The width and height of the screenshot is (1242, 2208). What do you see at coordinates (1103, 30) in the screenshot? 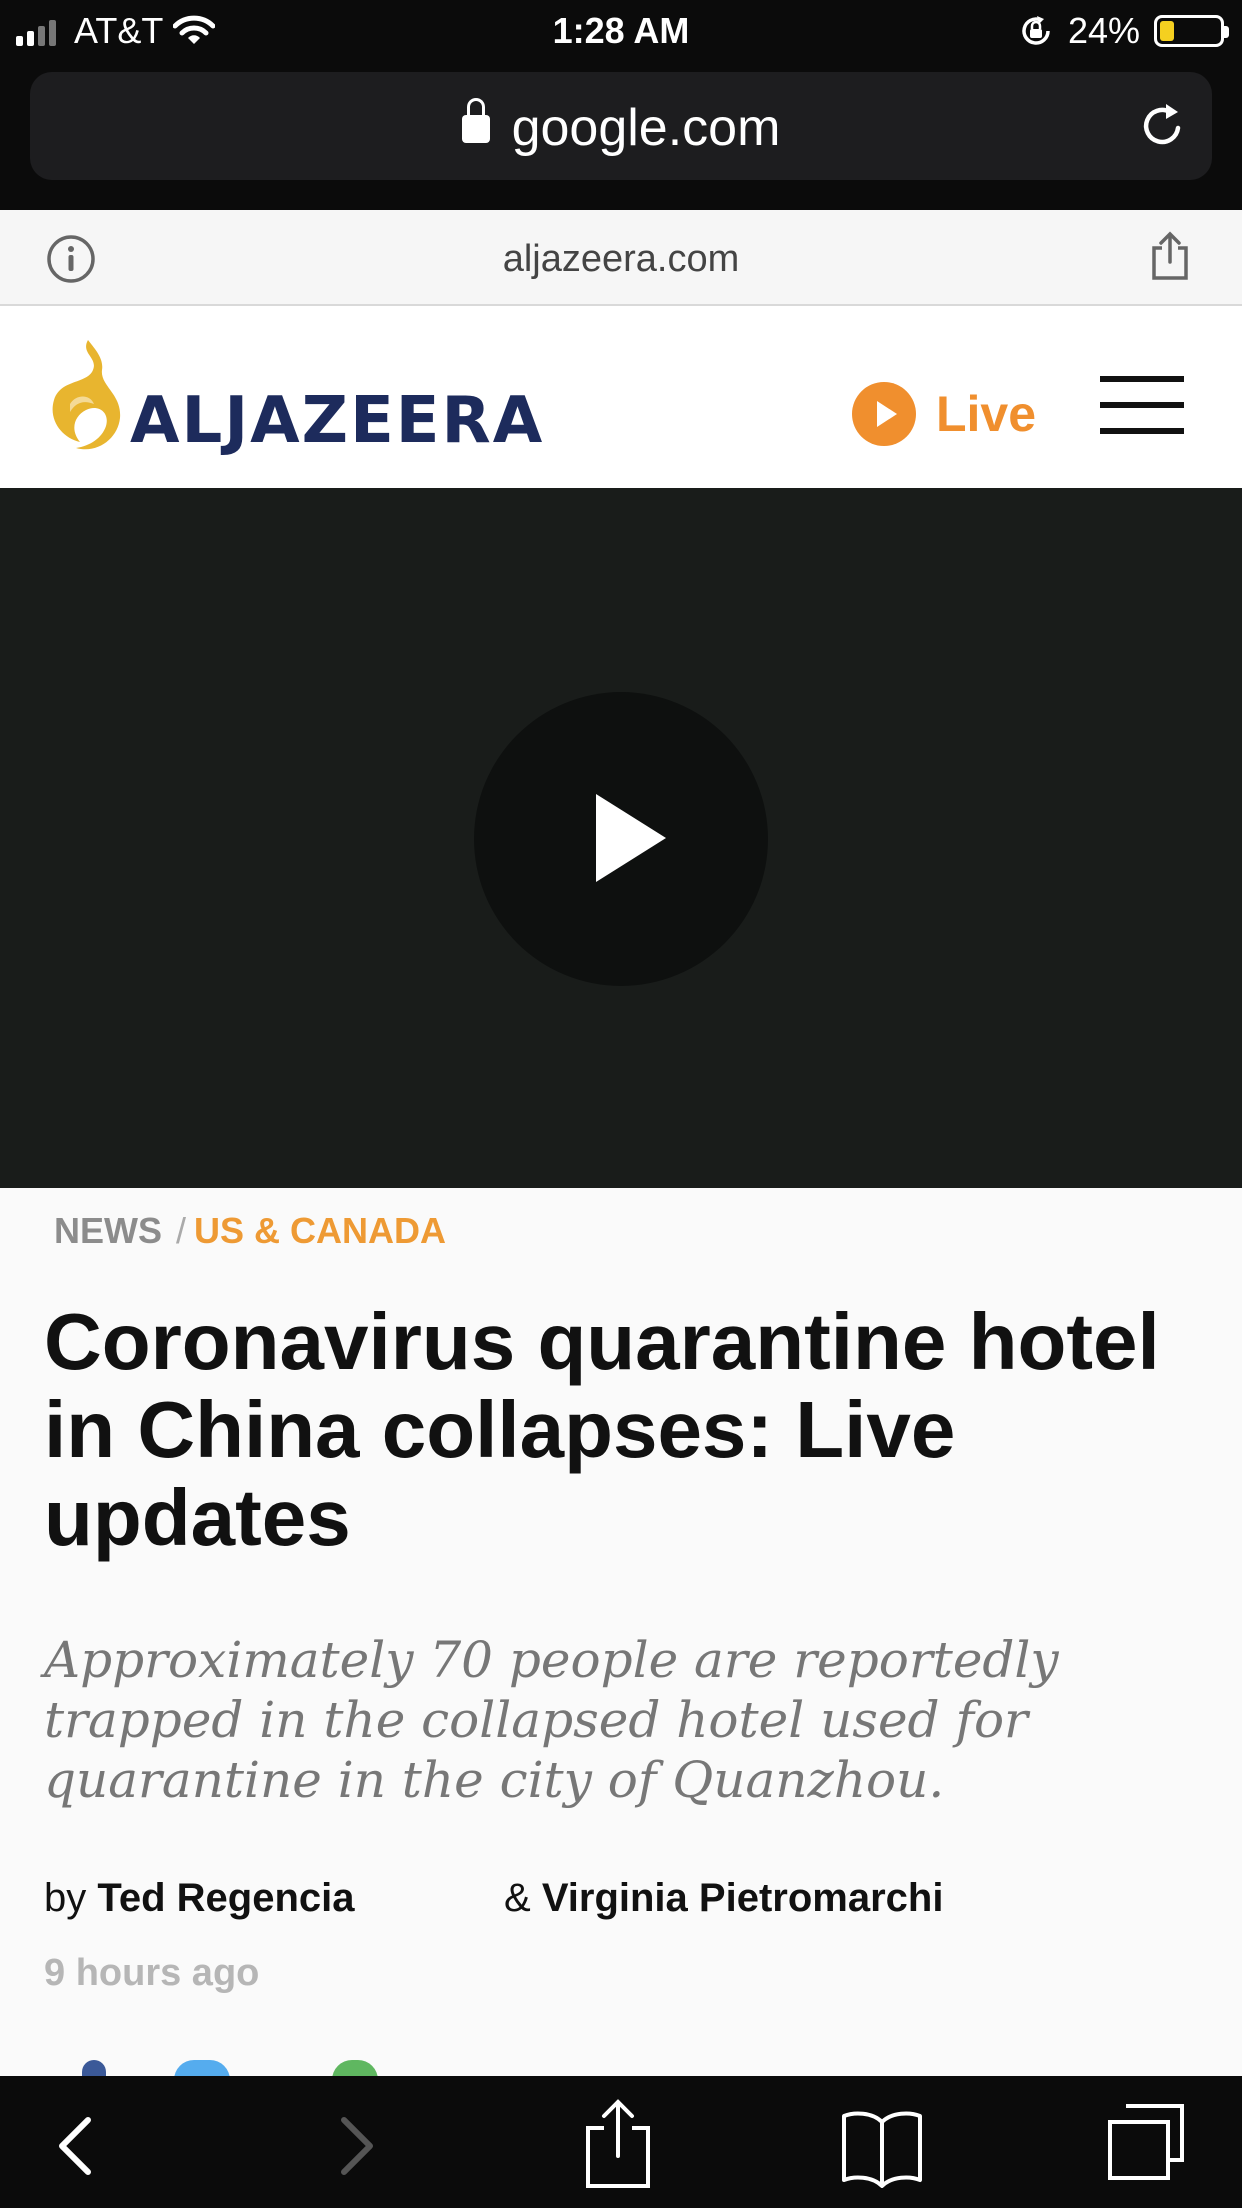
I see `battery-percent: 24%` at bounding box center [1103, 30].